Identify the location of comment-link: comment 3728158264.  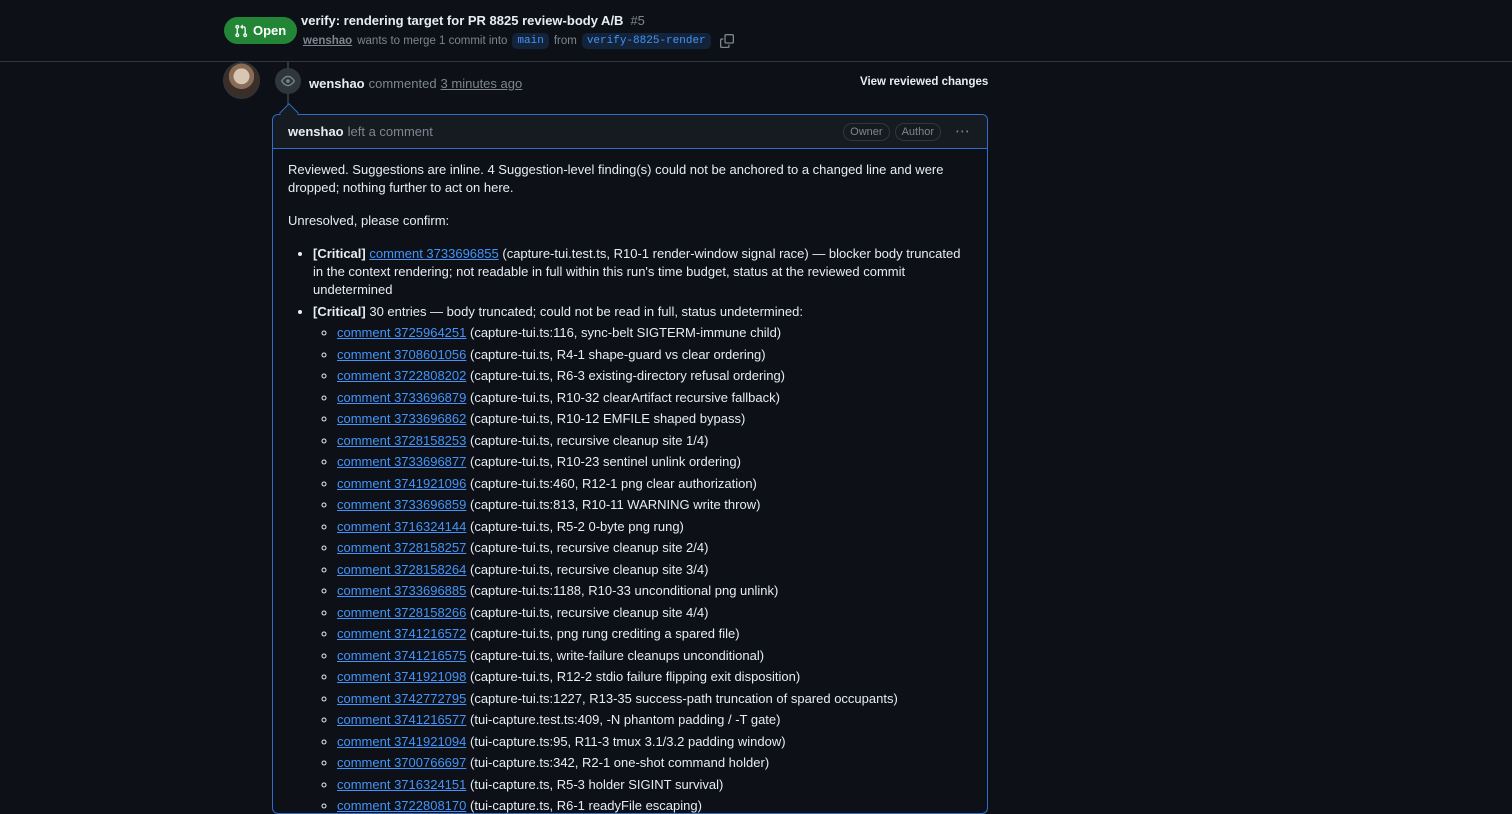
(401, 569).